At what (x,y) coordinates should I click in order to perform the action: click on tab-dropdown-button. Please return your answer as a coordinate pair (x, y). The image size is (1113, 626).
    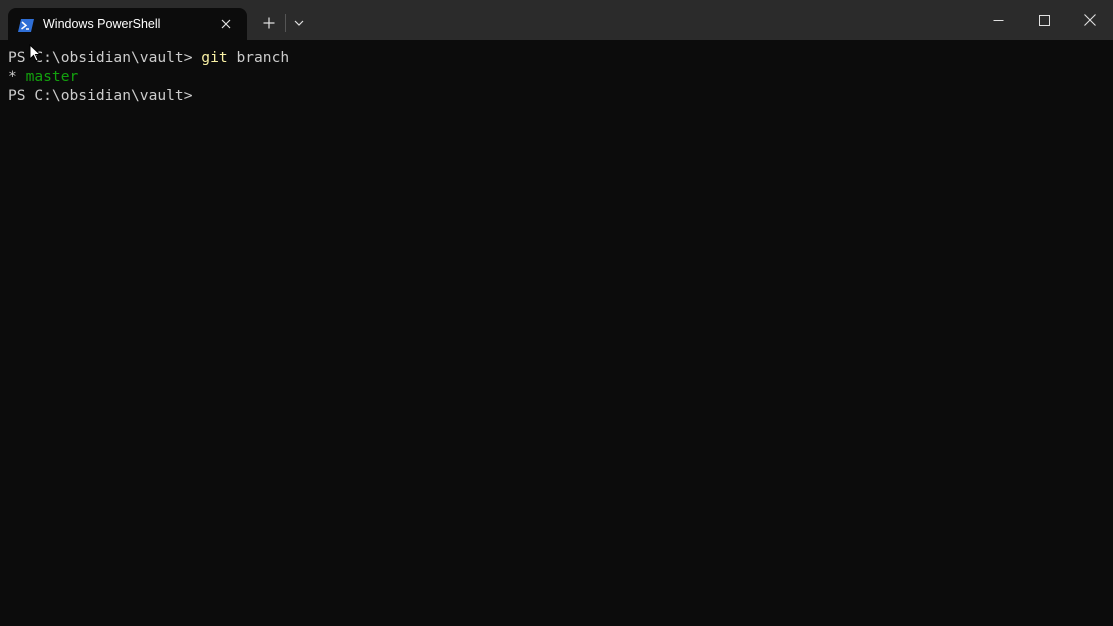
    Looking at the image, I should click on (299, 23).